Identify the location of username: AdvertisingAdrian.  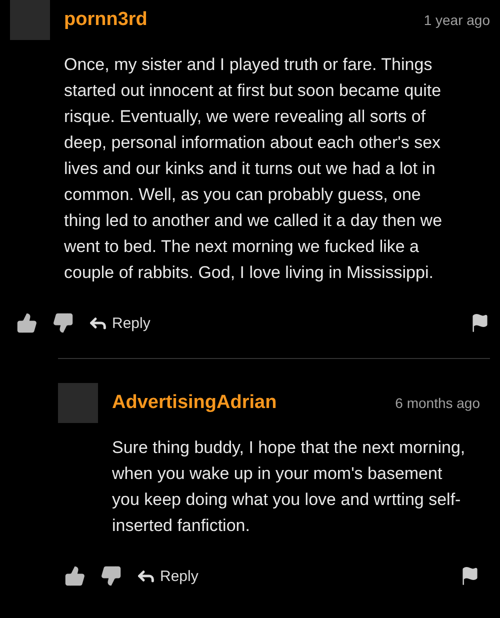
(247, 403).